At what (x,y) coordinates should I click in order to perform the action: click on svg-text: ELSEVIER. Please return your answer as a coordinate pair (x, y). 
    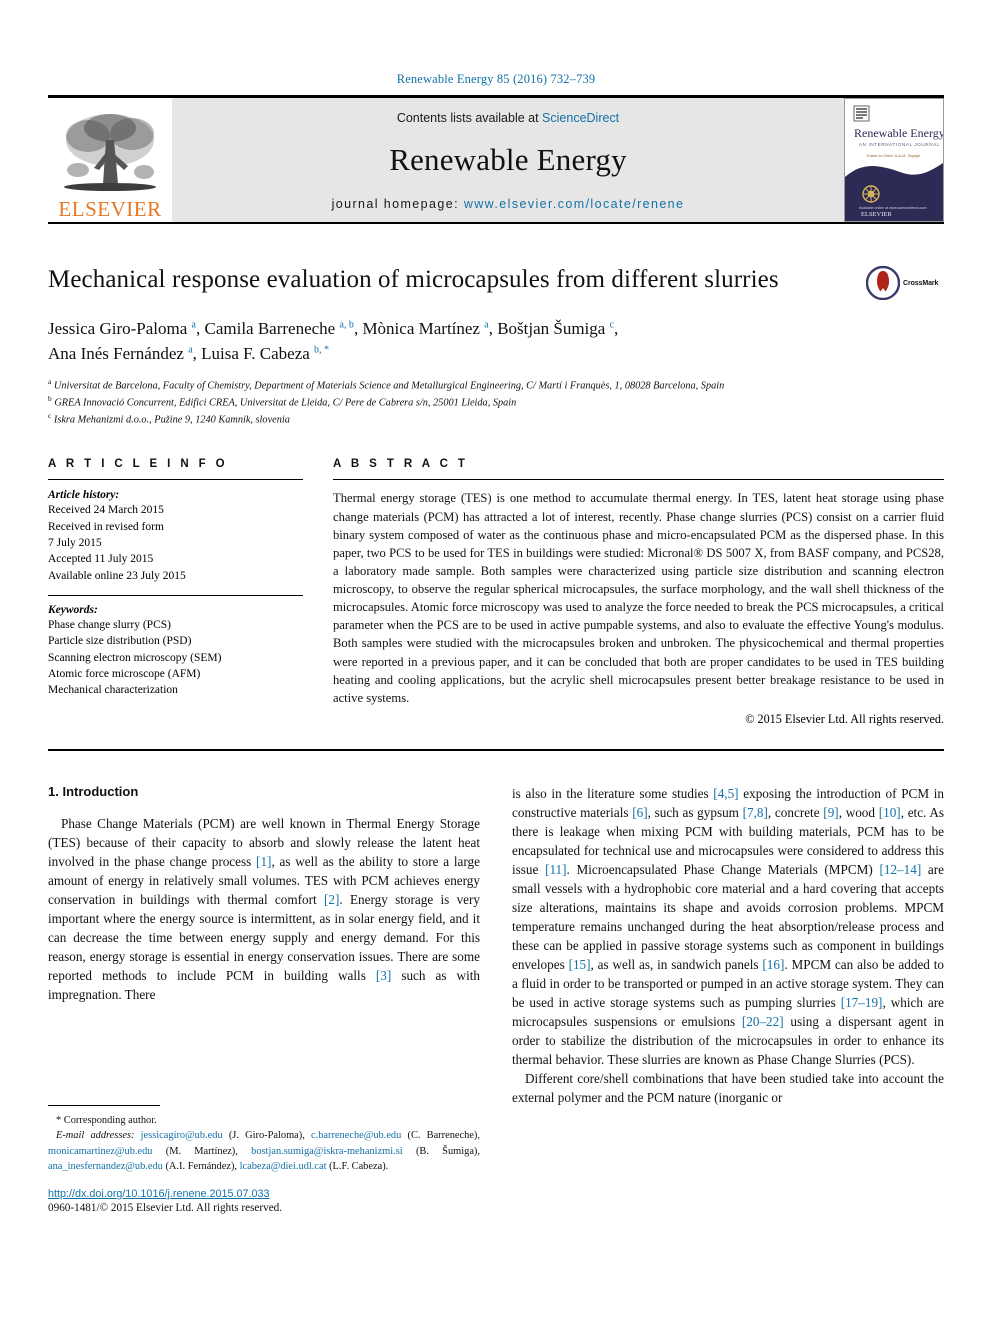
    Looking at the image, I should click on (876, 214).